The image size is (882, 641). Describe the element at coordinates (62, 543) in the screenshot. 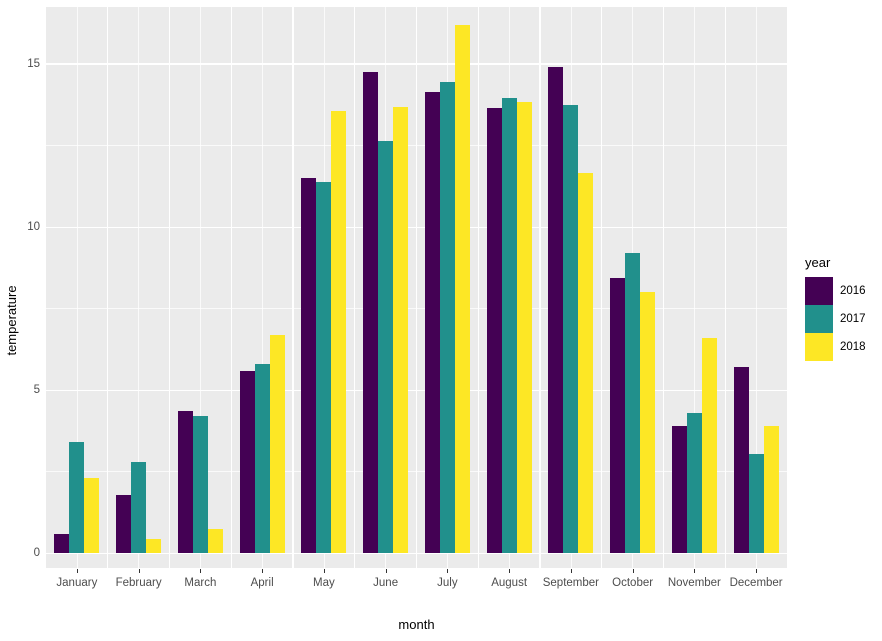

I see `bar-2016-January` at that location.